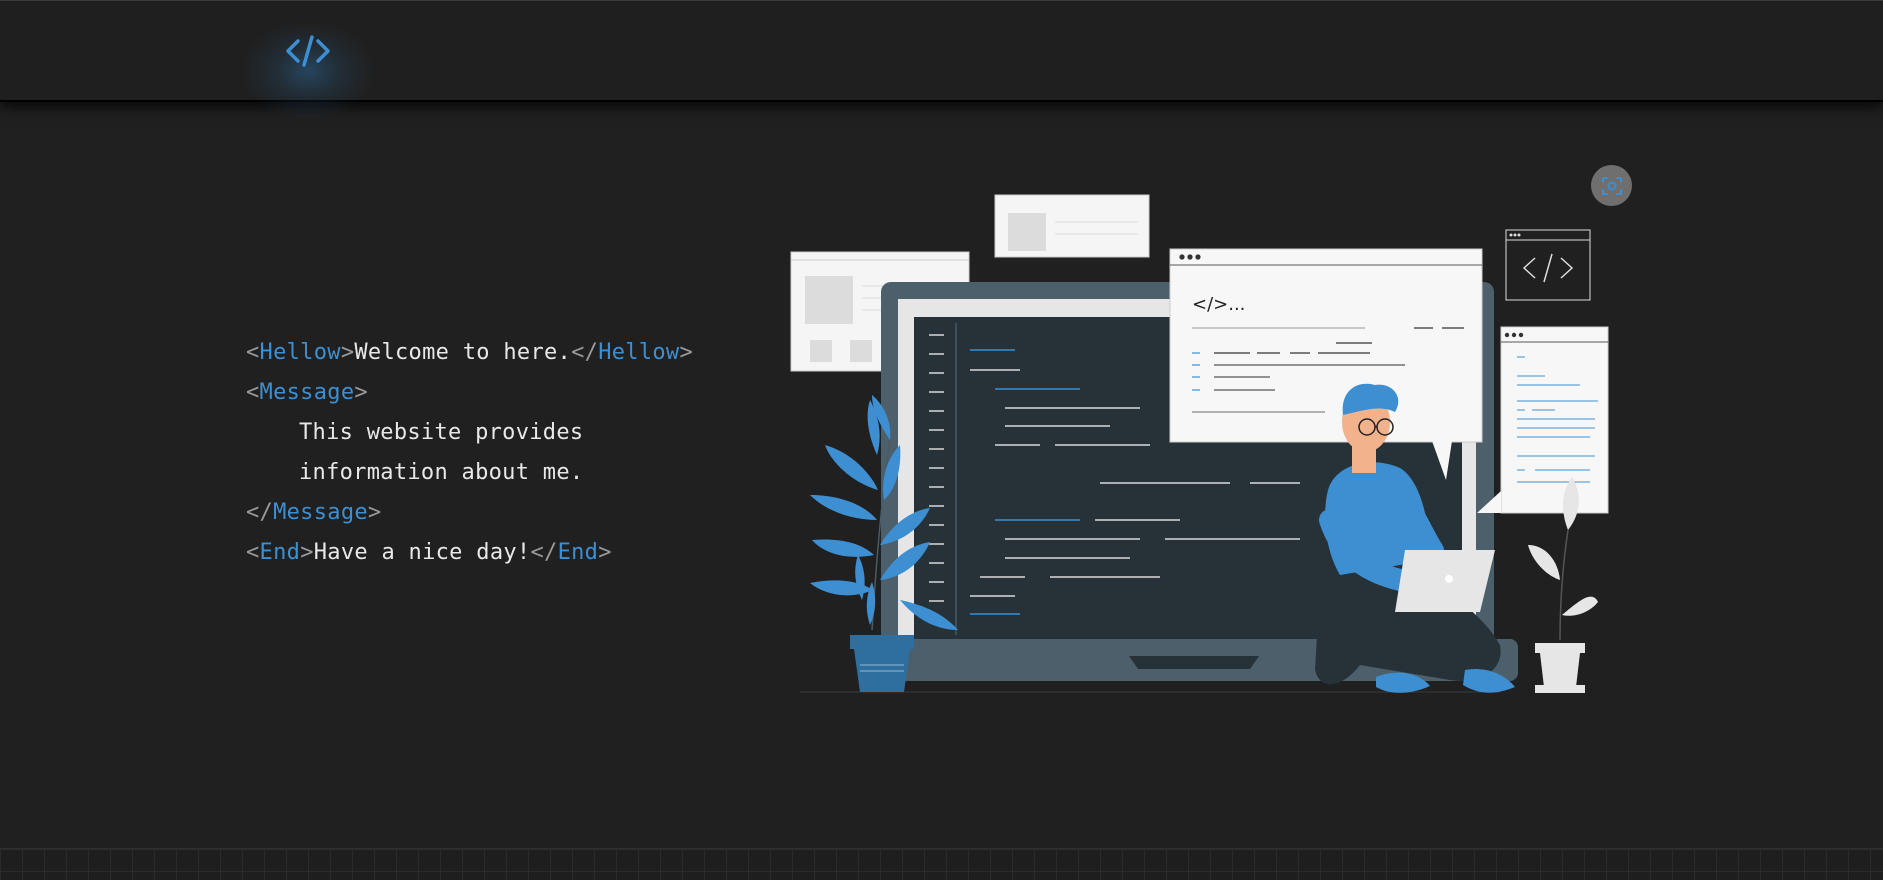 This screenshot has width=1883, height=880. I want to click on end-open-tag: End, so click(280, 552).